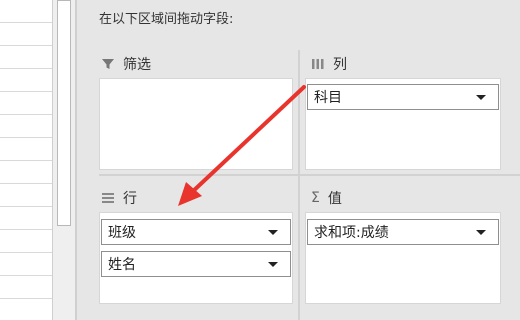 The width and height of the screenshot is (520, 320). Describe the element at coordinates (309, 175) in the screenshot. I see `area-divider-horizontal` at that location.